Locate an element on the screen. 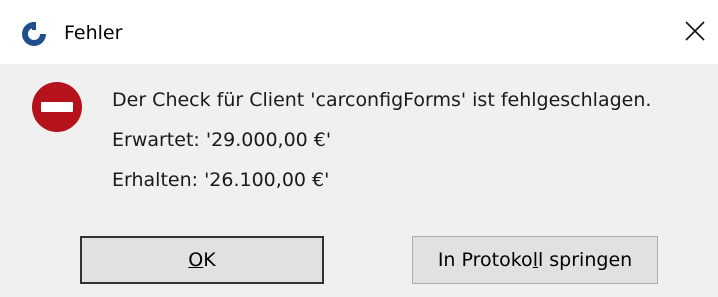  ok-button: OK is located at coordinates (202, 260).